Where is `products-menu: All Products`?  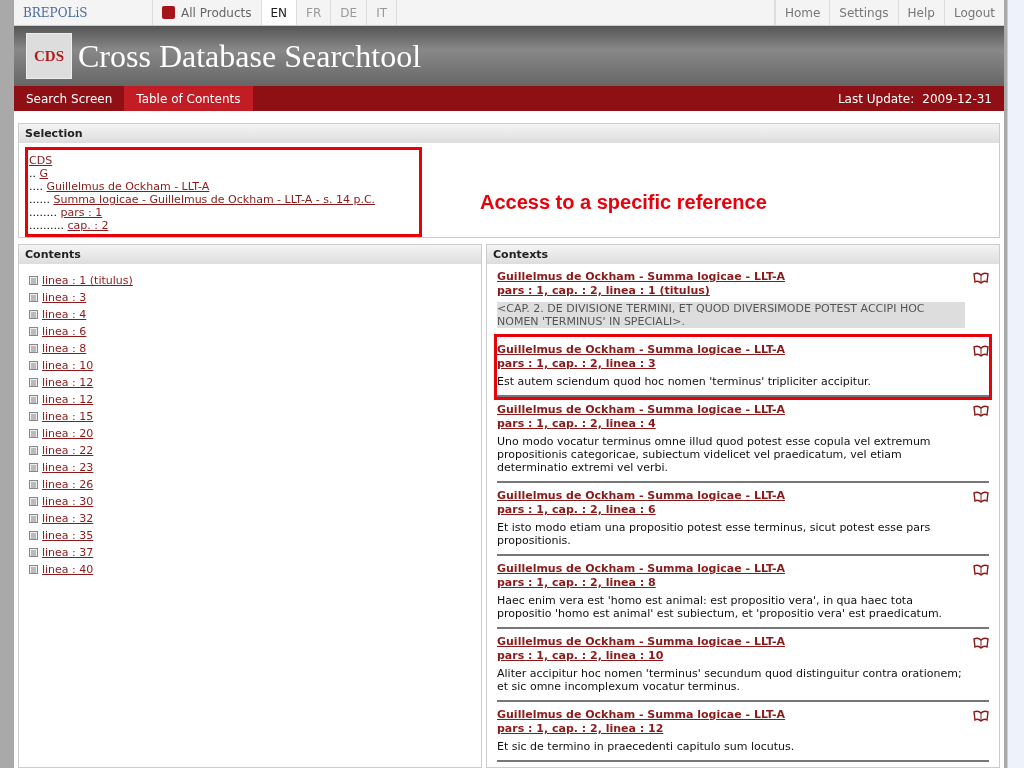
products-menu: All Products is located at coordinates (207, 12).